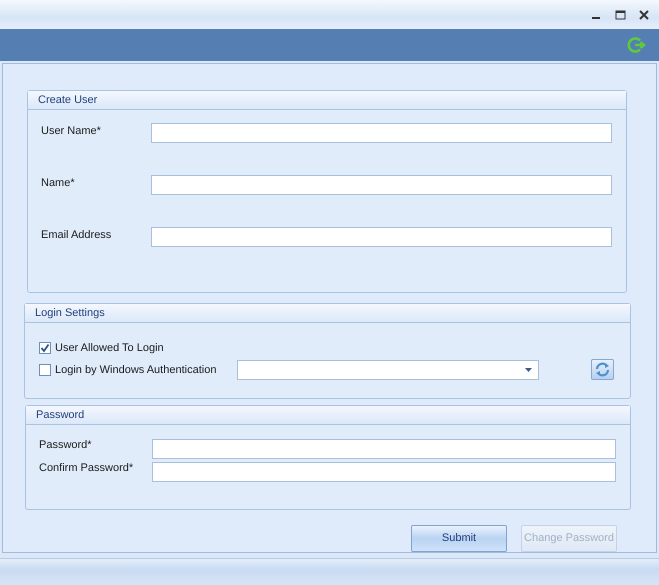 The image size is (659, 585). What do you see at coordinates (135, 370) in the screenshot?
I see `checkbox-label: Login by Windows Authentication` at bounding box center [135, 370].